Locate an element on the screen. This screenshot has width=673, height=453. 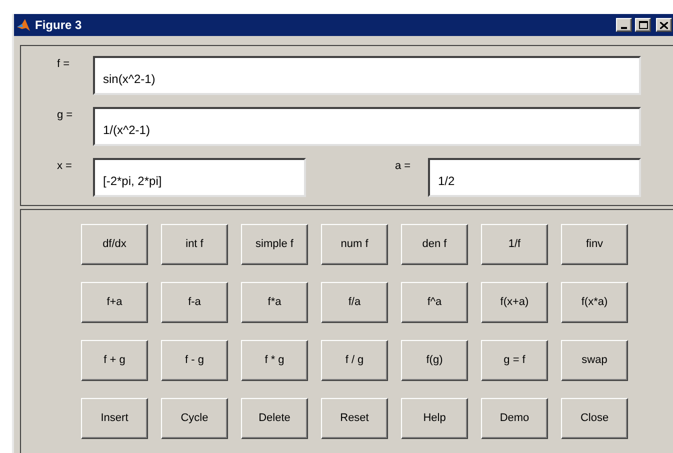
function-button: f - g is located at coordinates (194, 360).